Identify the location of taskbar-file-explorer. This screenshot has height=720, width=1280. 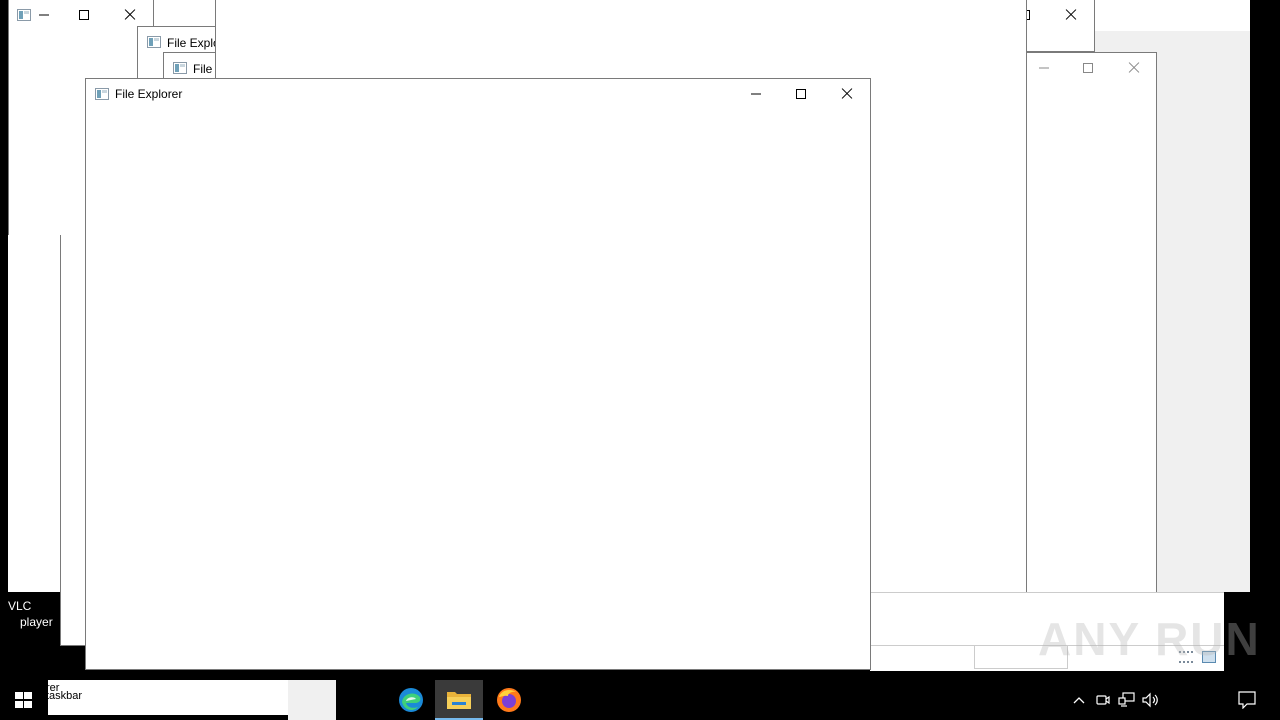
(459, 700).